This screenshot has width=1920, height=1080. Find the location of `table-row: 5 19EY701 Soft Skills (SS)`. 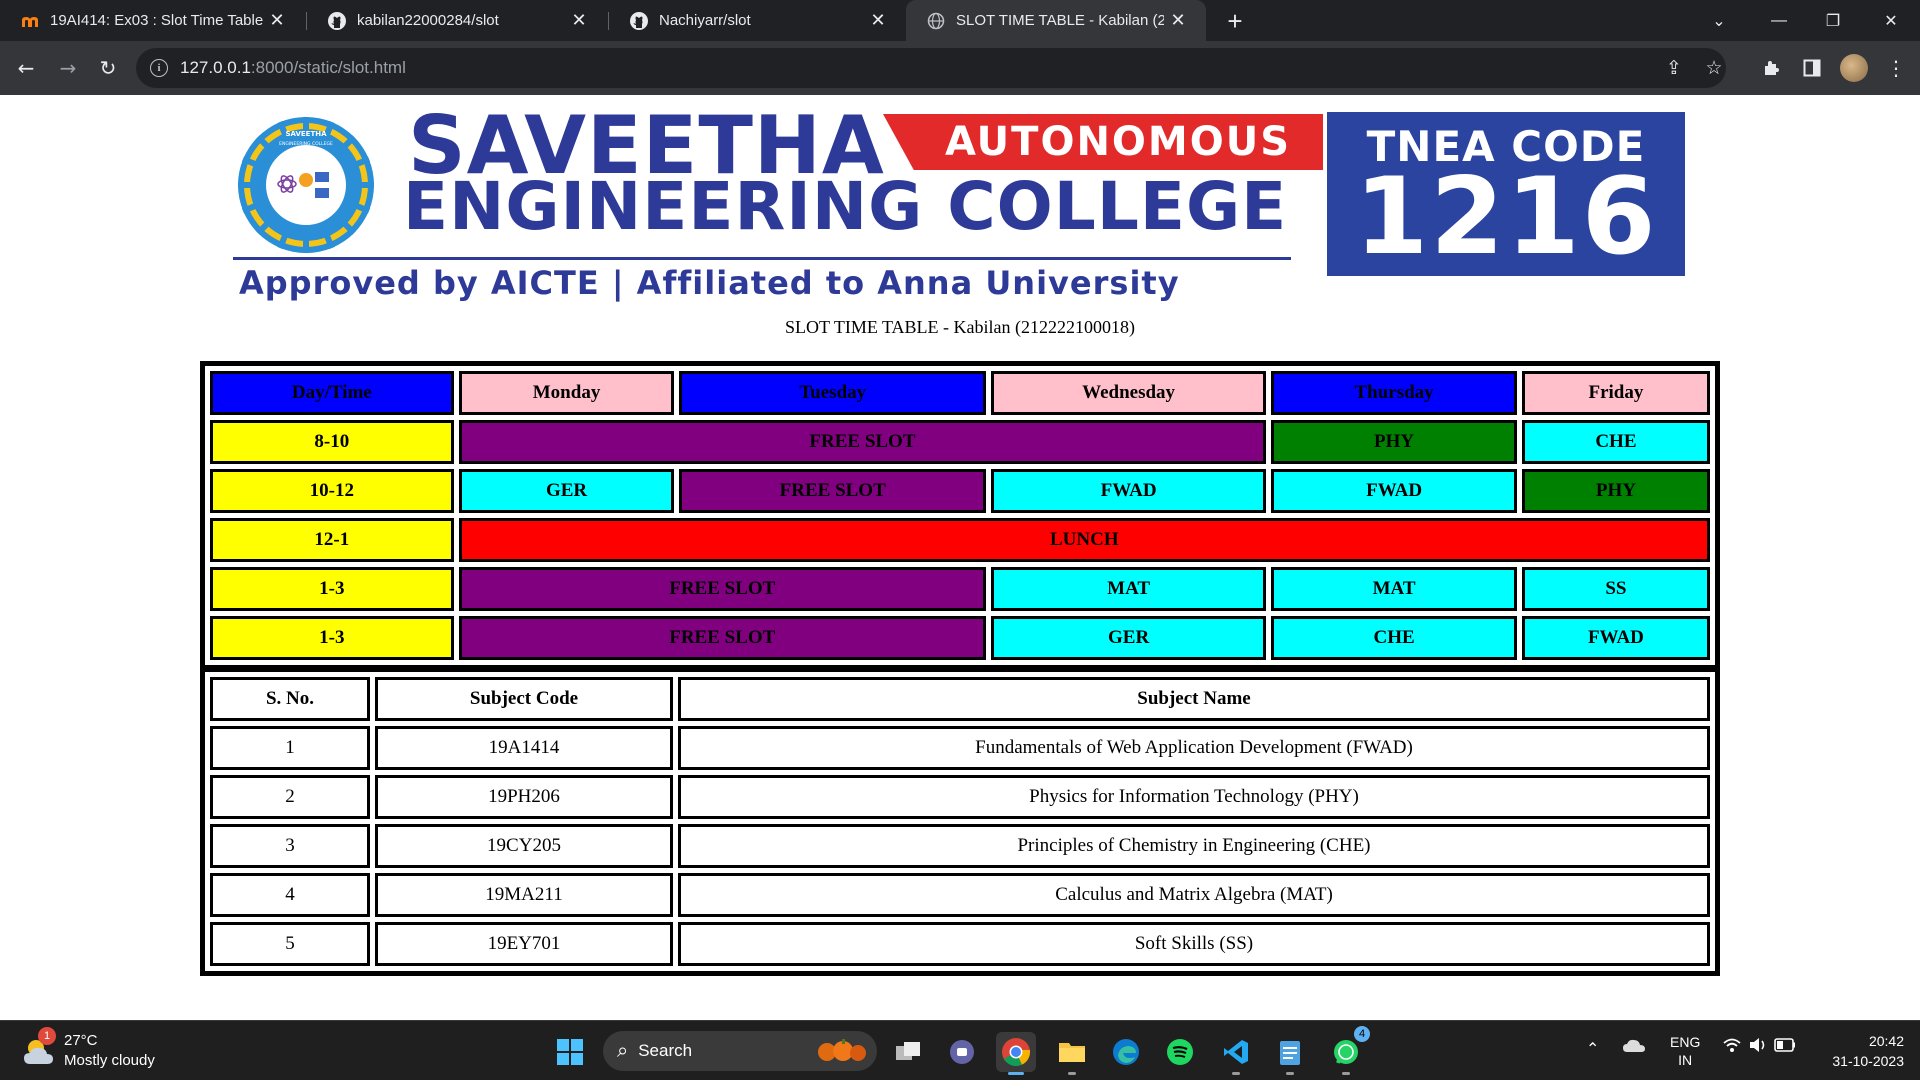

table-row: 5 19EY701 Soft Skills (SS) is located at coordinates (960, 944).